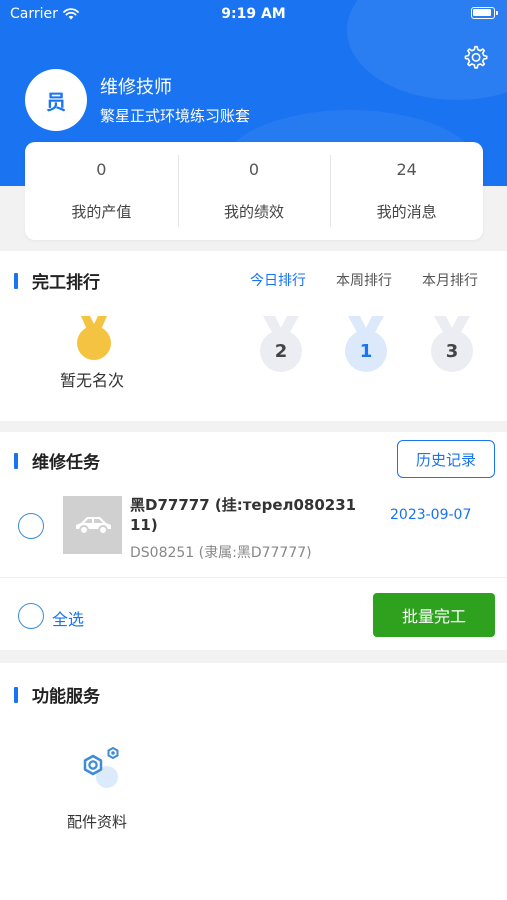 Image resolution: width=507 pixels, height=900 pixels. I want to click on stat-label: 我的绩效, so click(254, 212).